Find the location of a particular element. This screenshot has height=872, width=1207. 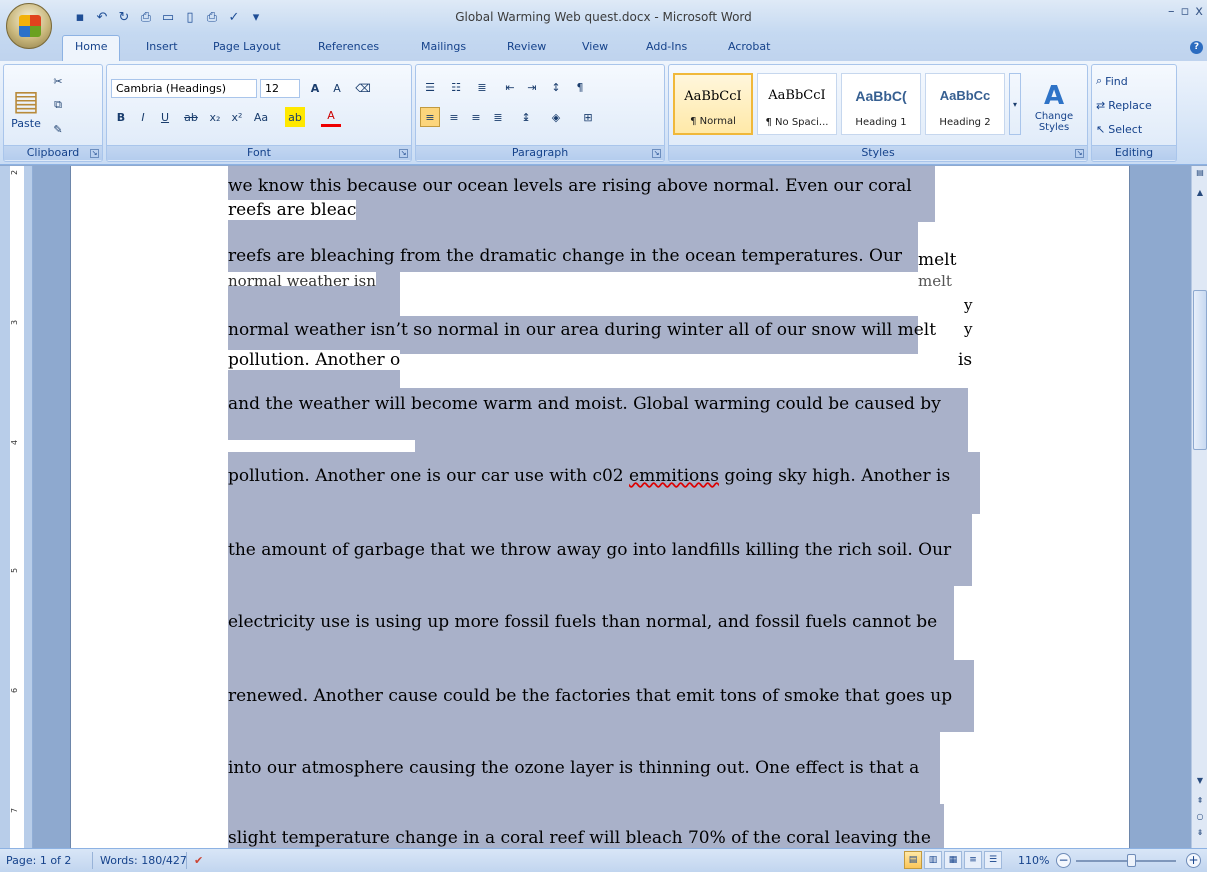

replace-button: ⇄ Replace is located at coordinates (1124, 105).